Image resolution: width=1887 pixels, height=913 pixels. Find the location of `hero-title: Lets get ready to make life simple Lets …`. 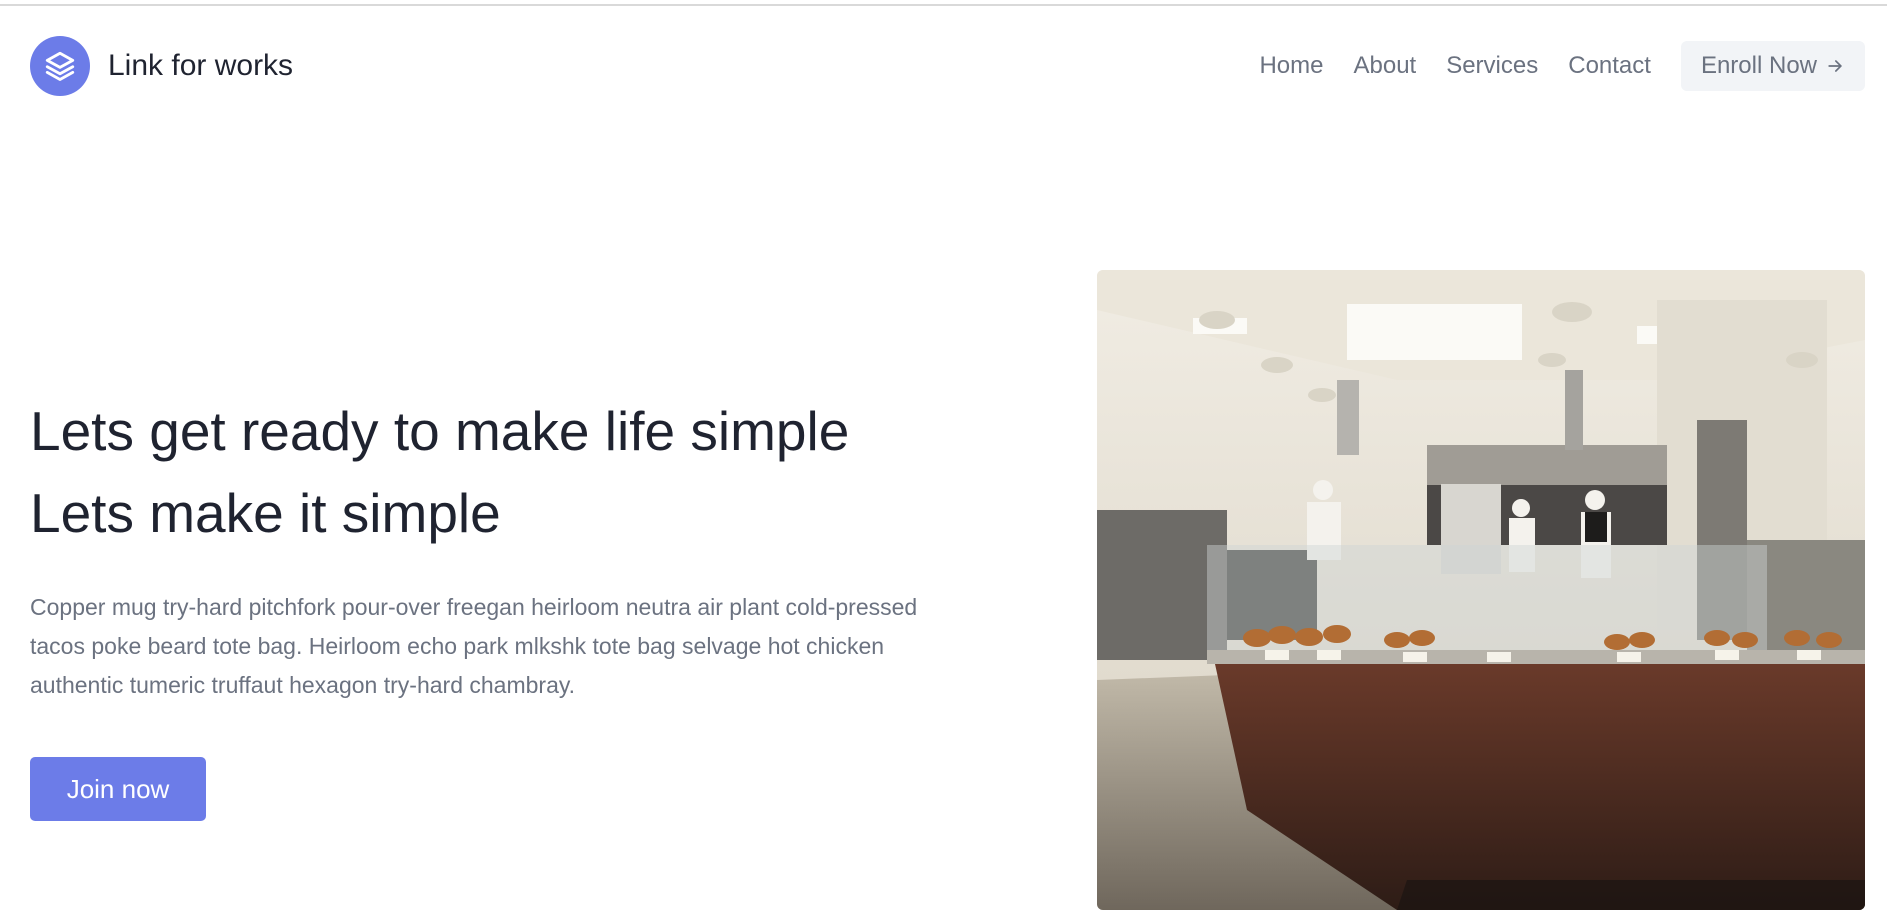

hero-title: Lets get ready to make life simple Lets … is located at coordinates (490, 472).